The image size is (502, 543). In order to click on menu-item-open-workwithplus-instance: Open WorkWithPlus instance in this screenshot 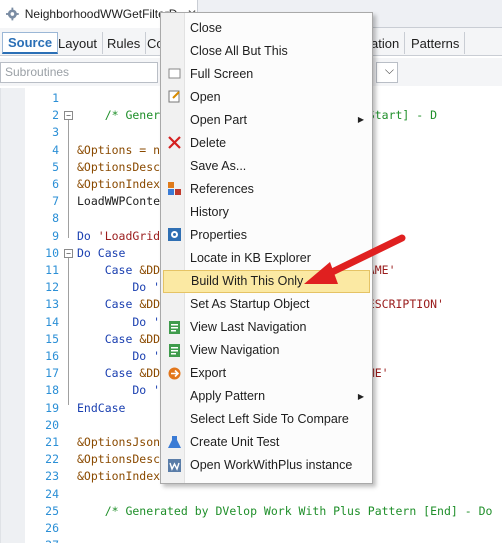, I will do `click(266, 465)`.